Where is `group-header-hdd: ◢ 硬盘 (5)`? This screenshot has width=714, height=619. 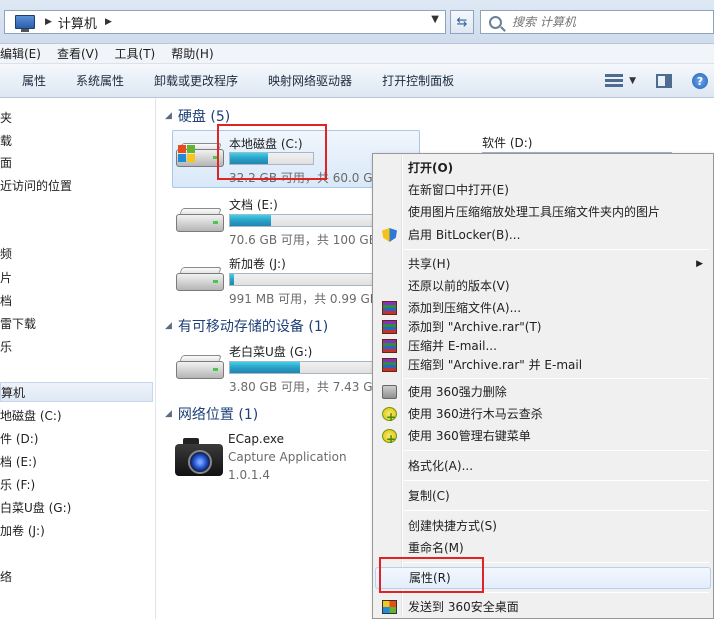 group-header-hdd: ◢ 硬盘 (5) is located at coordinates (193, 116).